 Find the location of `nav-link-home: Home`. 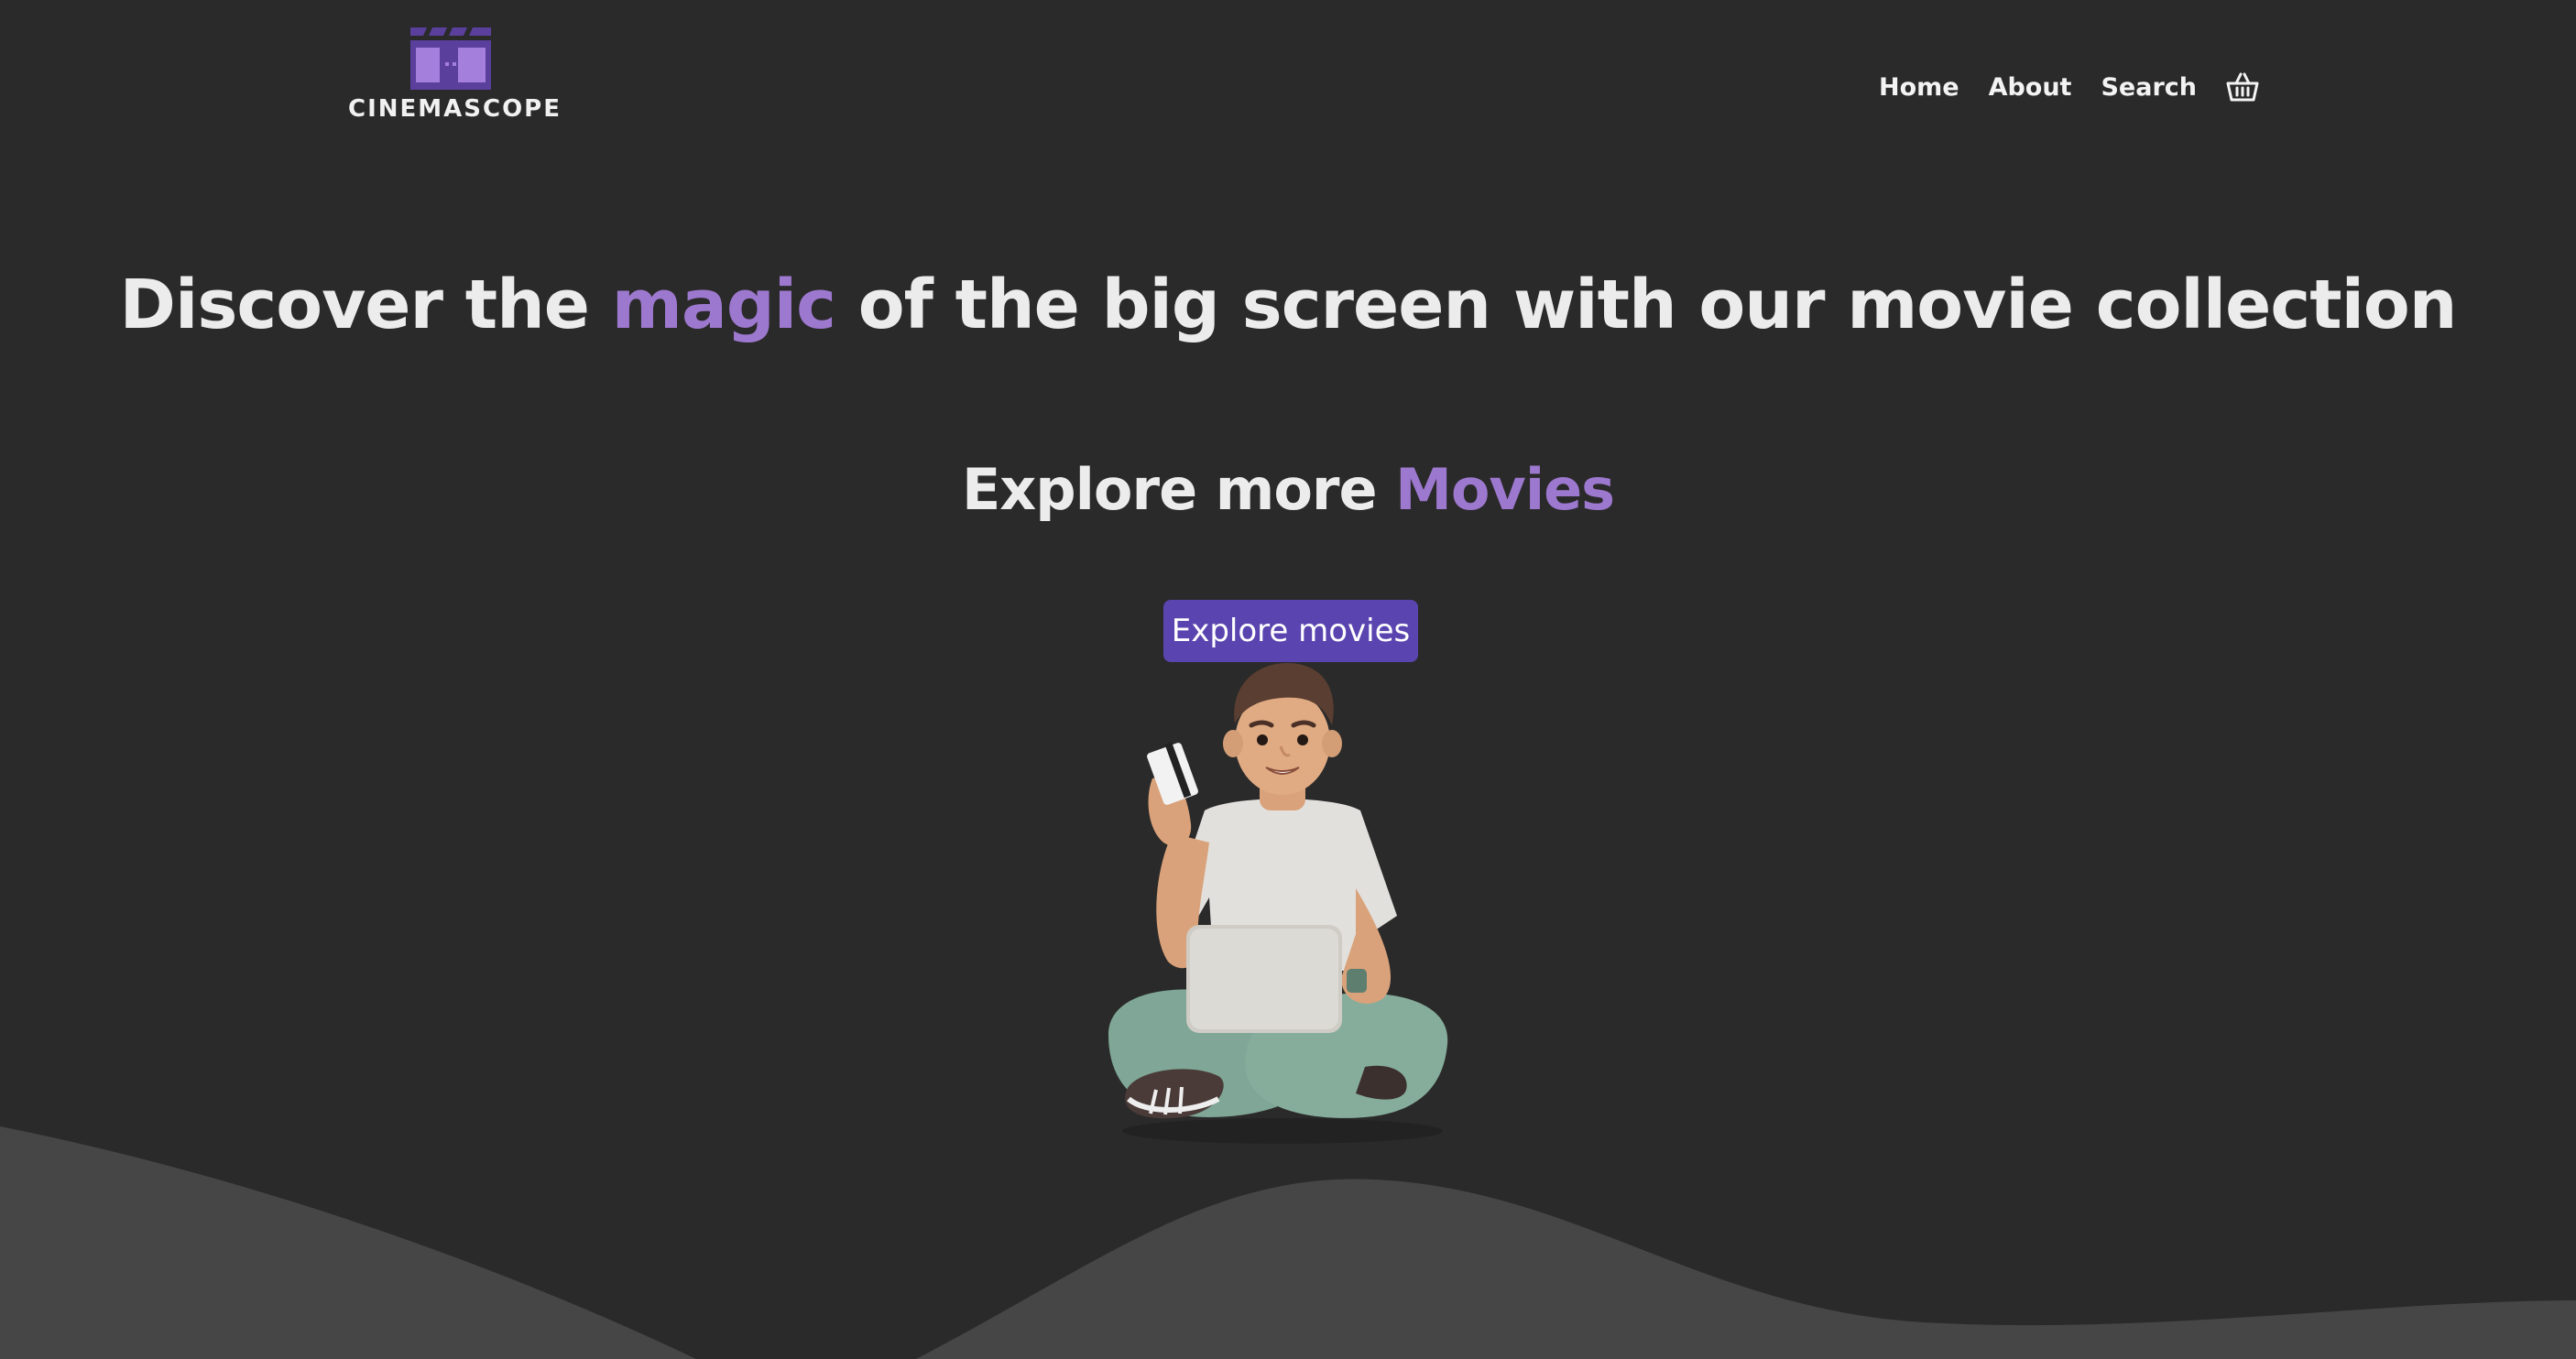

nav-link-home: Home is located at coordinates (1919, 87).